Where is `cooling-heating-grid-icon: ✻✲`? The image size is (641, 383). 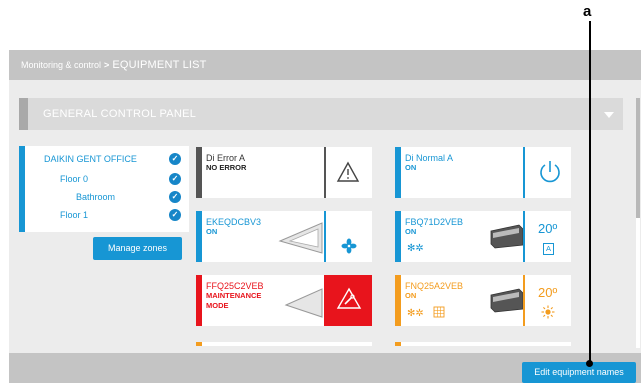
cooling-heating-grid-icon: ✻✲ is located at coordinates (426, 312).